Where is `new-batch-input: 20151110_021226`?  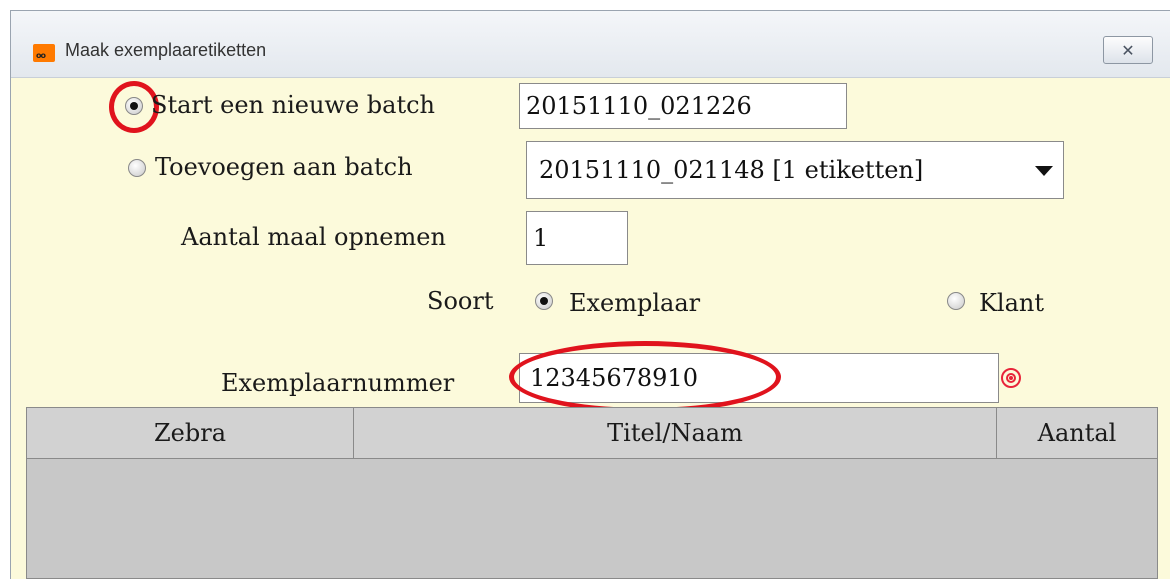 new-batch-input: 20151110_021226 is located at coordinates (683, 106).